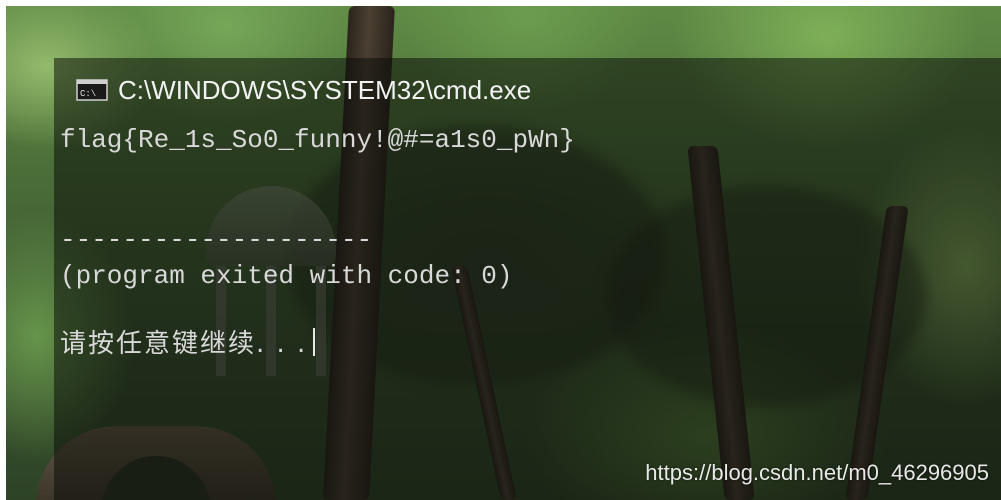 This screenshot has height=500, width=1001. What do you see at coordinates (88, 94) in the screenshot?
I see `svg-text: C:\` at bounding box center [88, 94].